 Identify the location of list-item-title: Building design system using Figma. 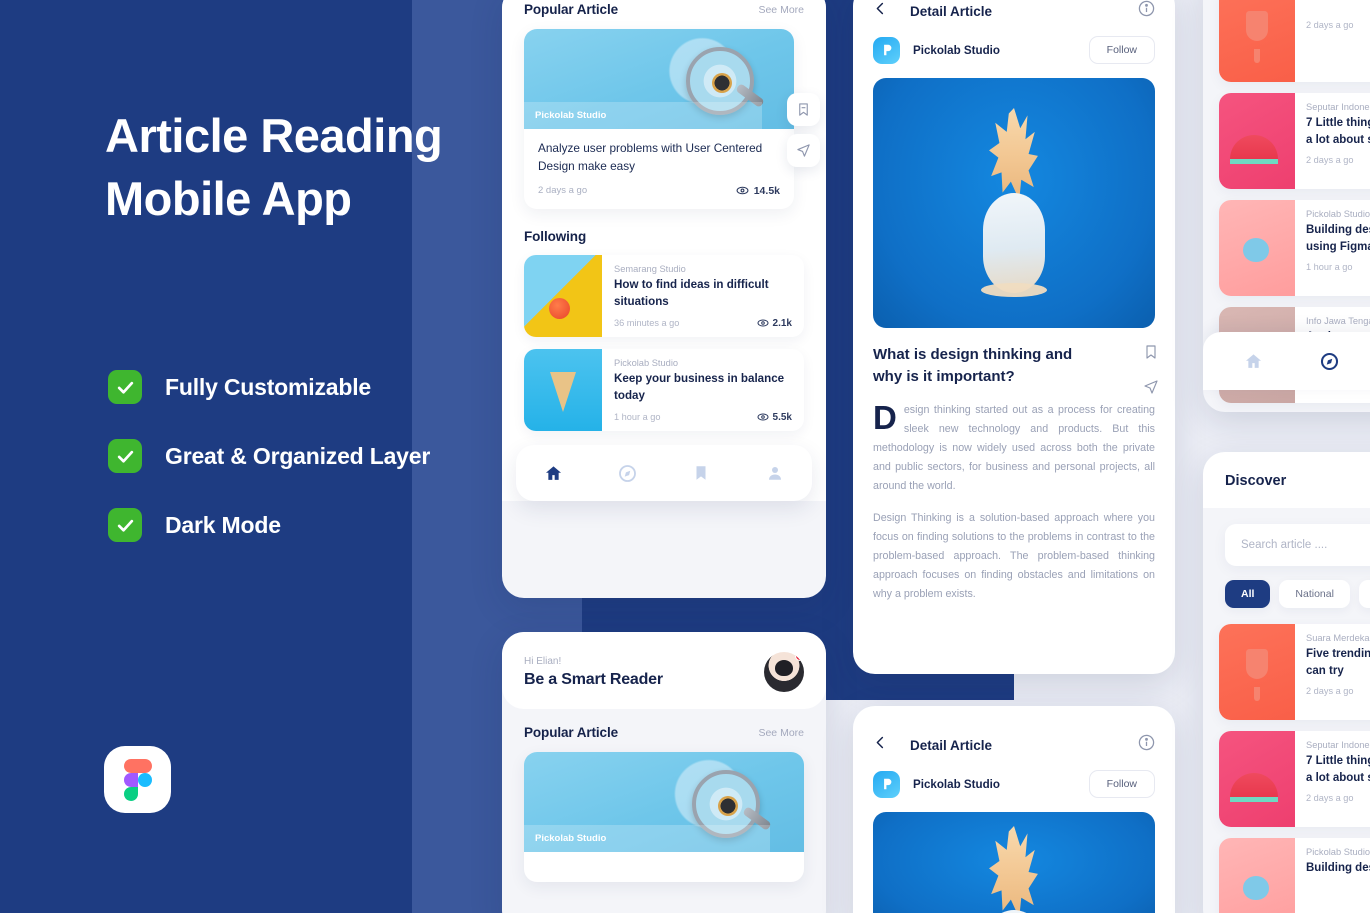
(1338, 238).